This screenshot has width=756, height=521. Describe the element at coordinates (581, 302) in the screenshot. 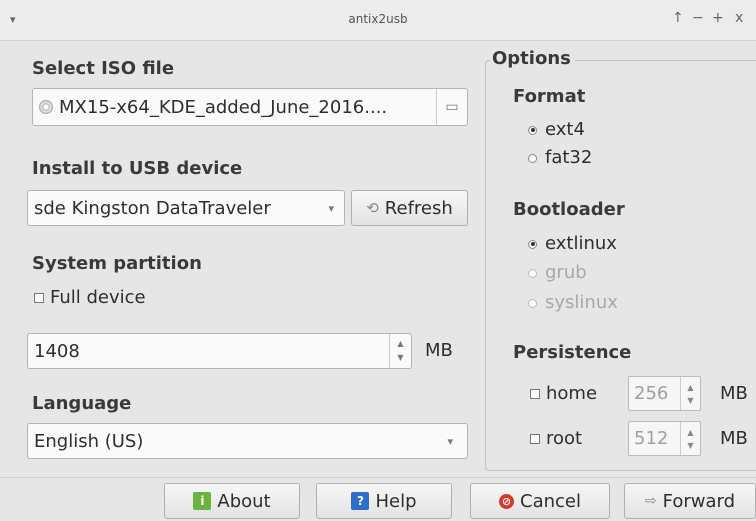

I see `bootloader-syslinux-label: syslinux` at that location.